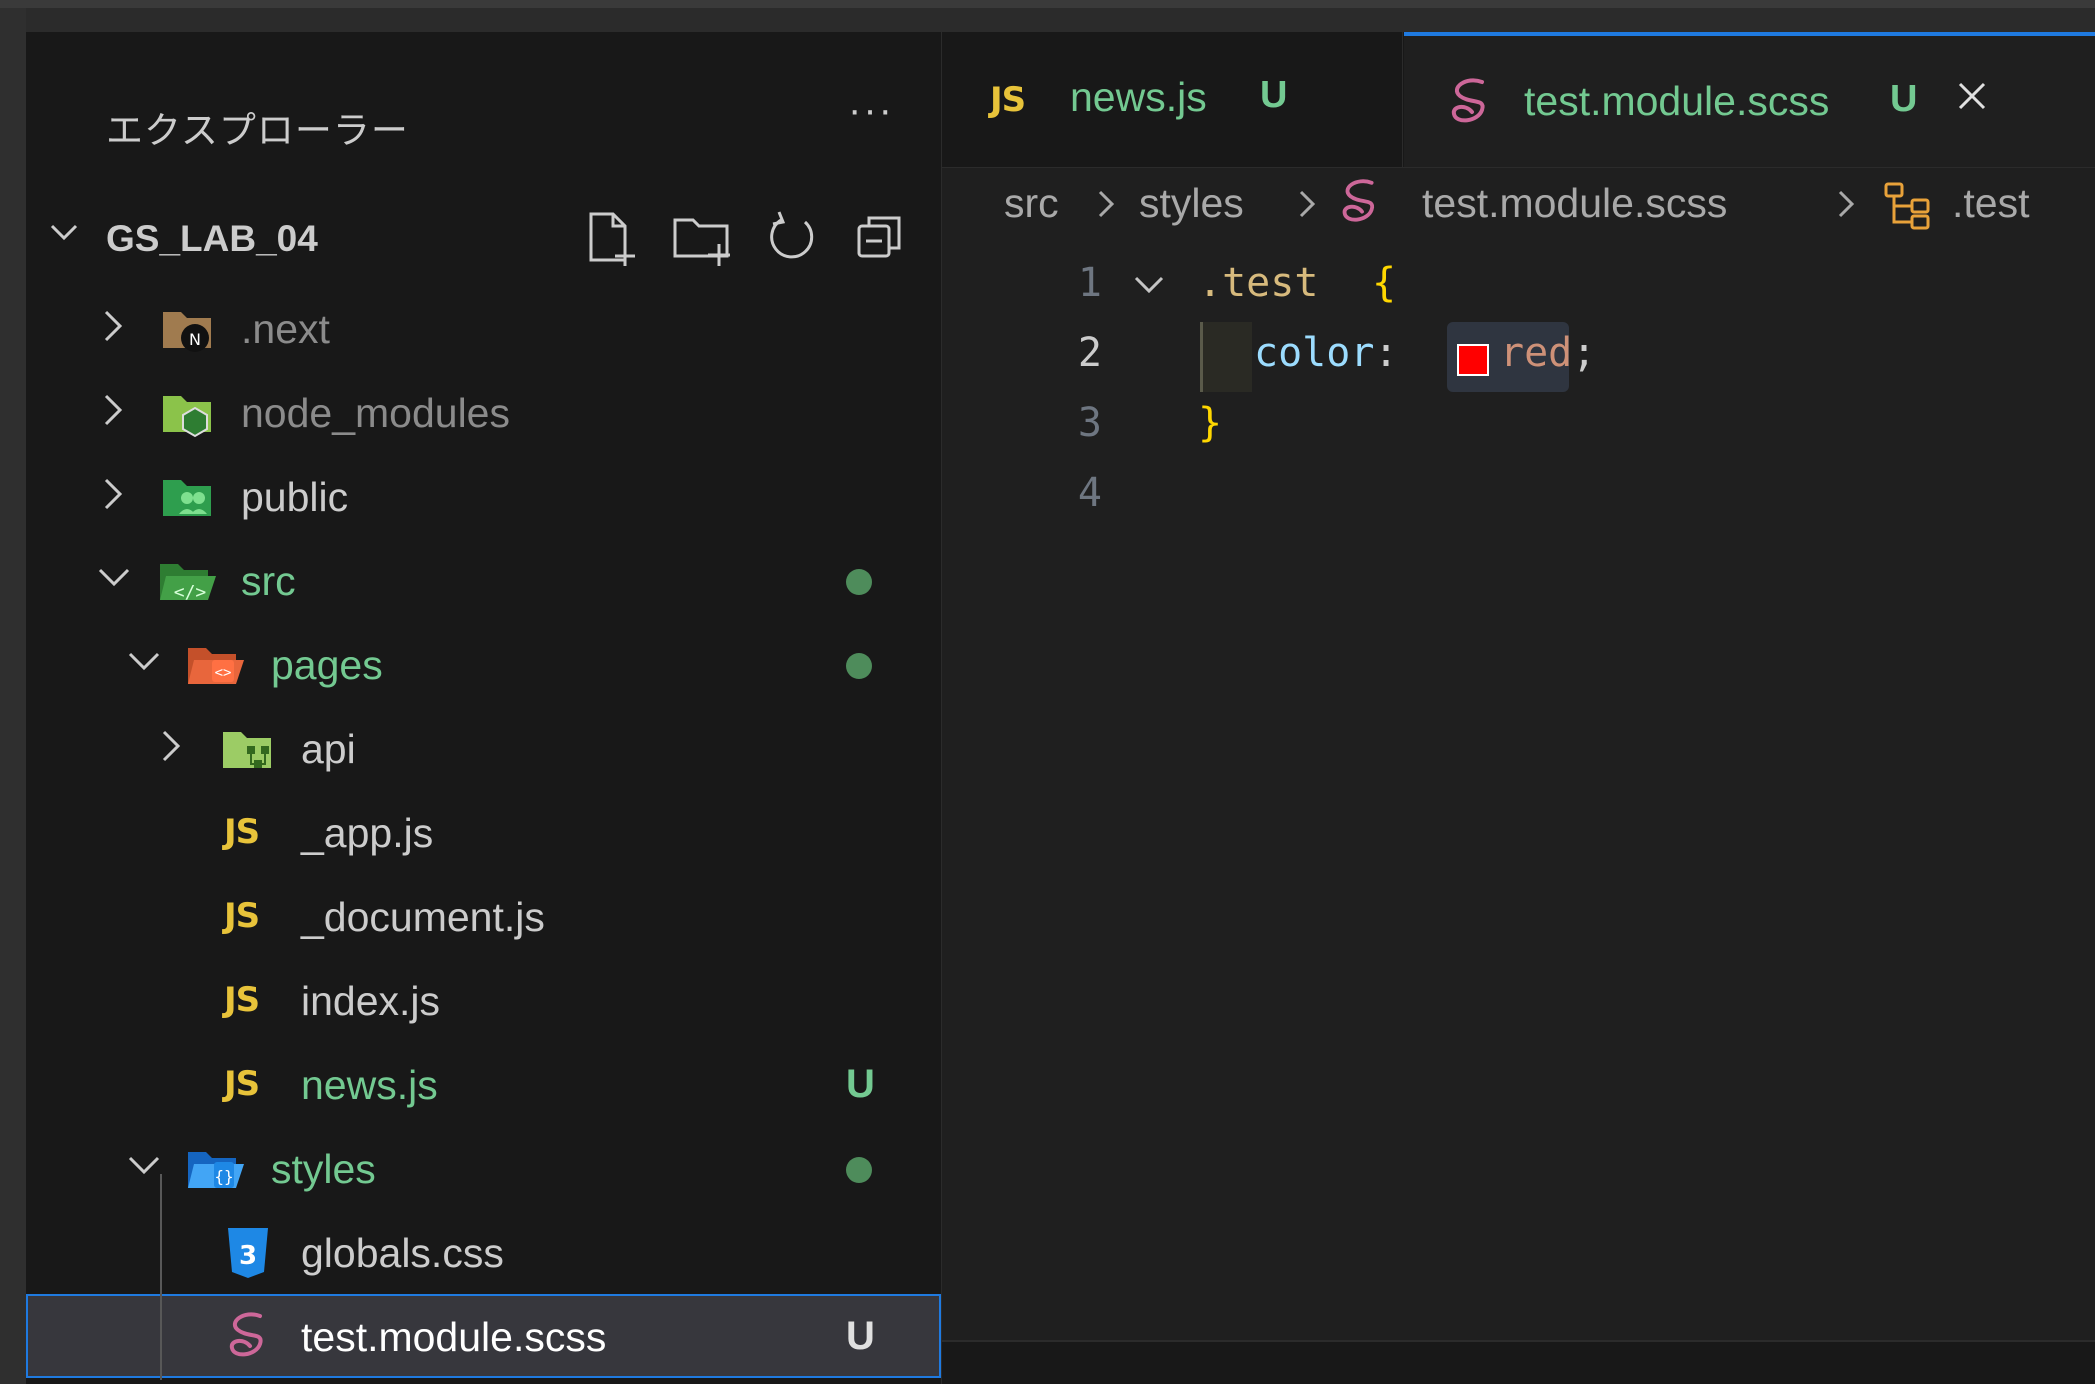 The image size is (2095, 1384). Describe the element at coordinates (195, 339) in the screenshot. I see `svg-text: N` at that location.